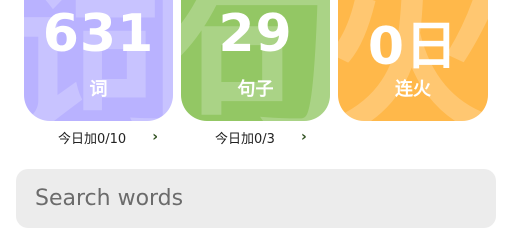  I want to click on streak-label: 连火, so click(413, 89).